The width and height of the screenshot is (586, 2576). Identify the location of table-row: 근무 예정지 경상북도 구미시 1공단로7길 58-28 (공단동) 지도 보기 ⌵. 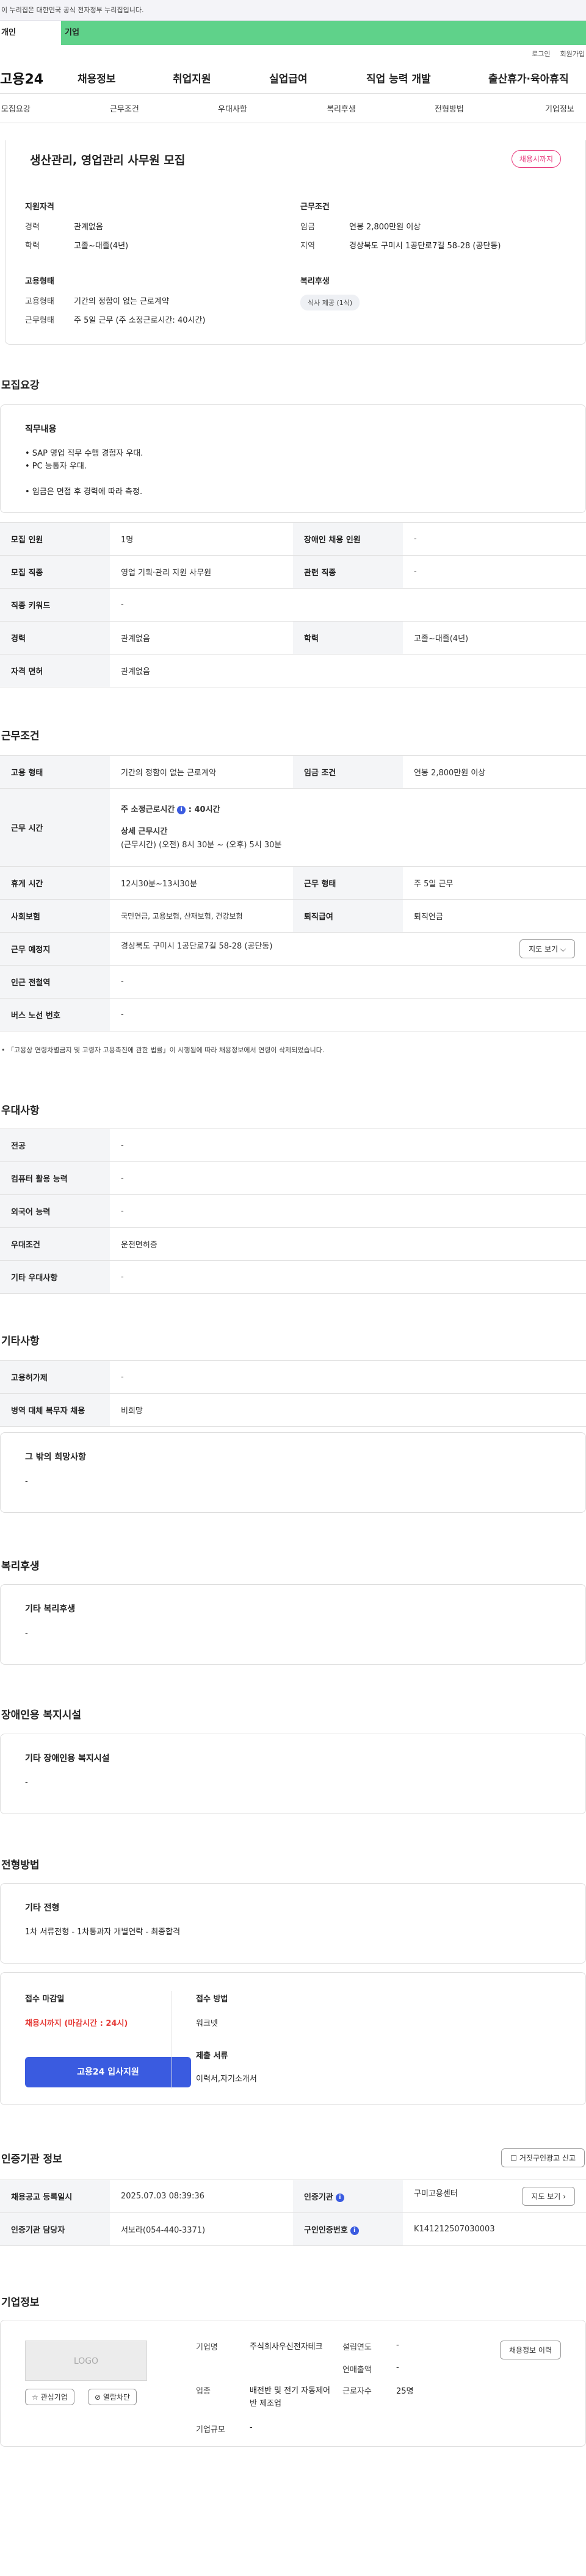
(293, 949).